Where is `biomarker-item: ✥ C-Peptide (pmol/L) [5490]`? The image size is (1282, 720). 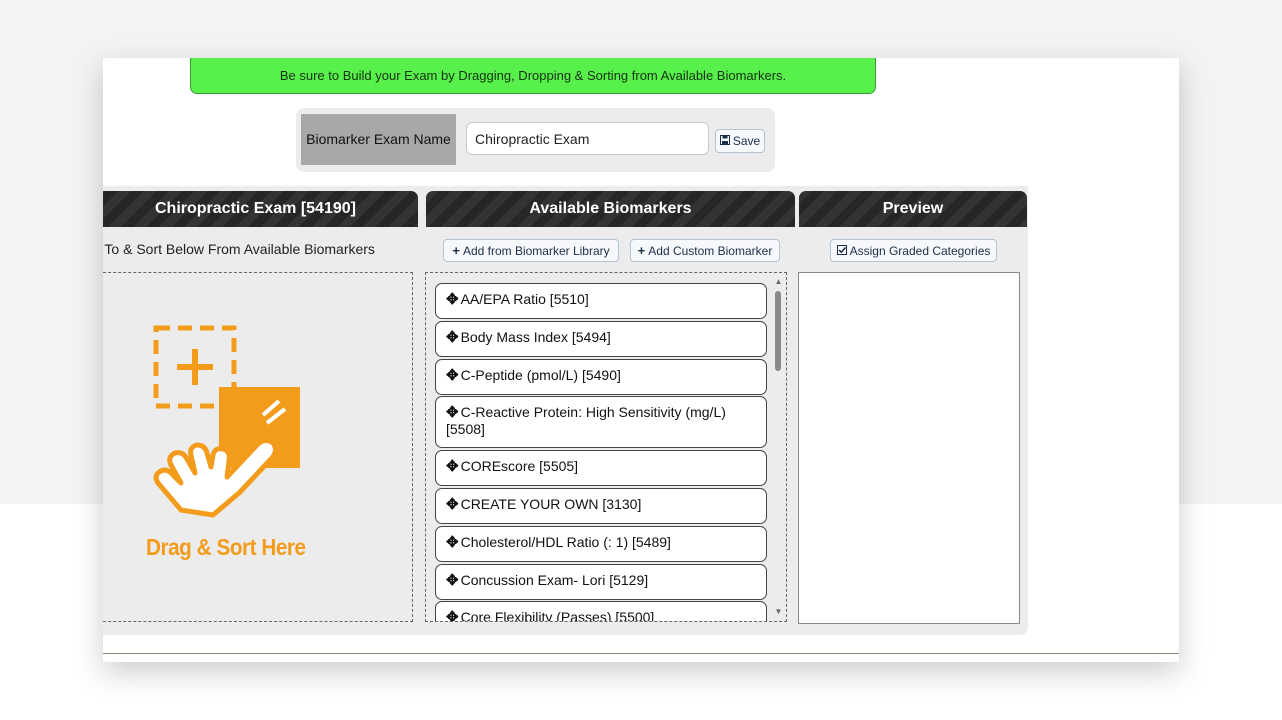 biomarker-item: ✥ C-Peptide (pmol/L) [5490] is located at coordinates (601, 377).